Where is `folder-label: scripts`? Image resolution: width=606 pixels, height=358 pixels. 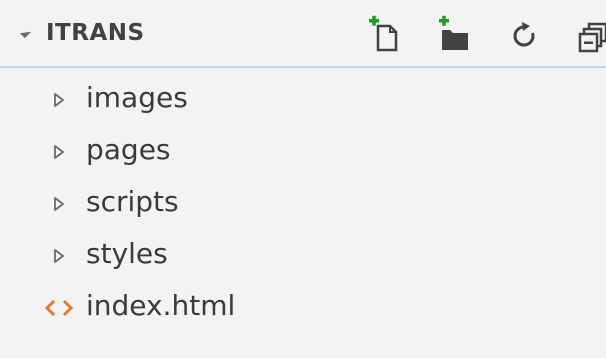 folder-label: scripts is located at coordinates (132, 201).